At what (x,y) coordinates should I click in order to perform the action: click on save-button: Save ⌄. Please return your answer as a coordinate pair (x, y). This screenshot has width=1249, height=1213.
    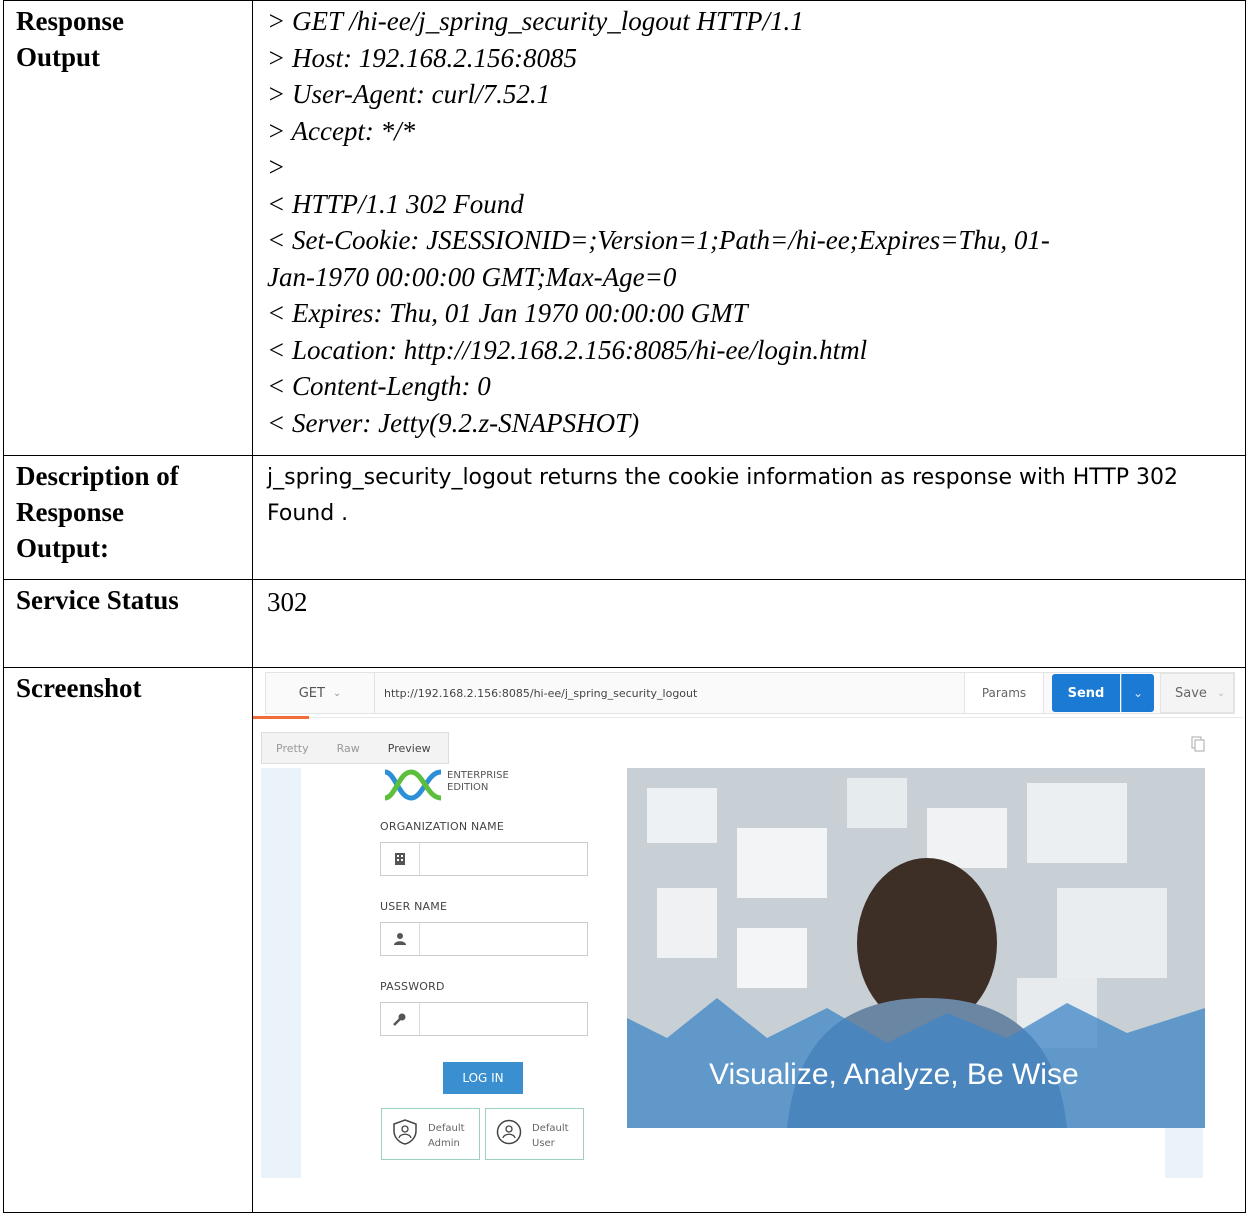
    Looking at the image, I should click on (1197, 693).